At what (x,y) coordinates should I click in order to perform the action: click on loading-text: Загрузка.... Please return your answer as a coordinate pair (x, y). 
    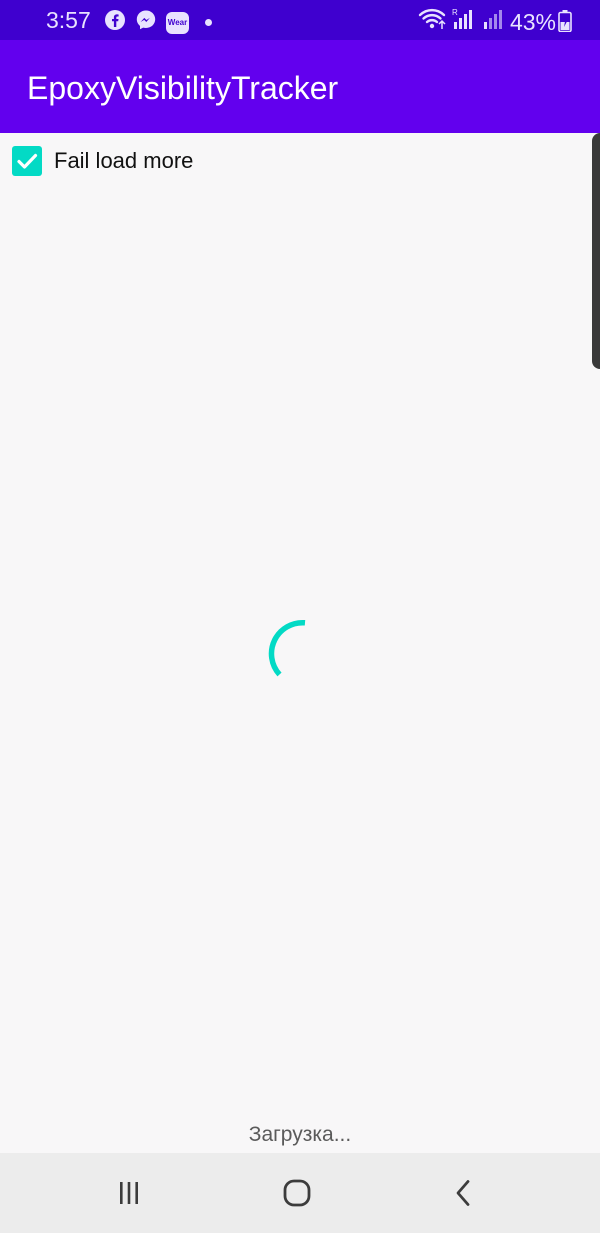
    Looking at the image, I should click on (300, 1134).